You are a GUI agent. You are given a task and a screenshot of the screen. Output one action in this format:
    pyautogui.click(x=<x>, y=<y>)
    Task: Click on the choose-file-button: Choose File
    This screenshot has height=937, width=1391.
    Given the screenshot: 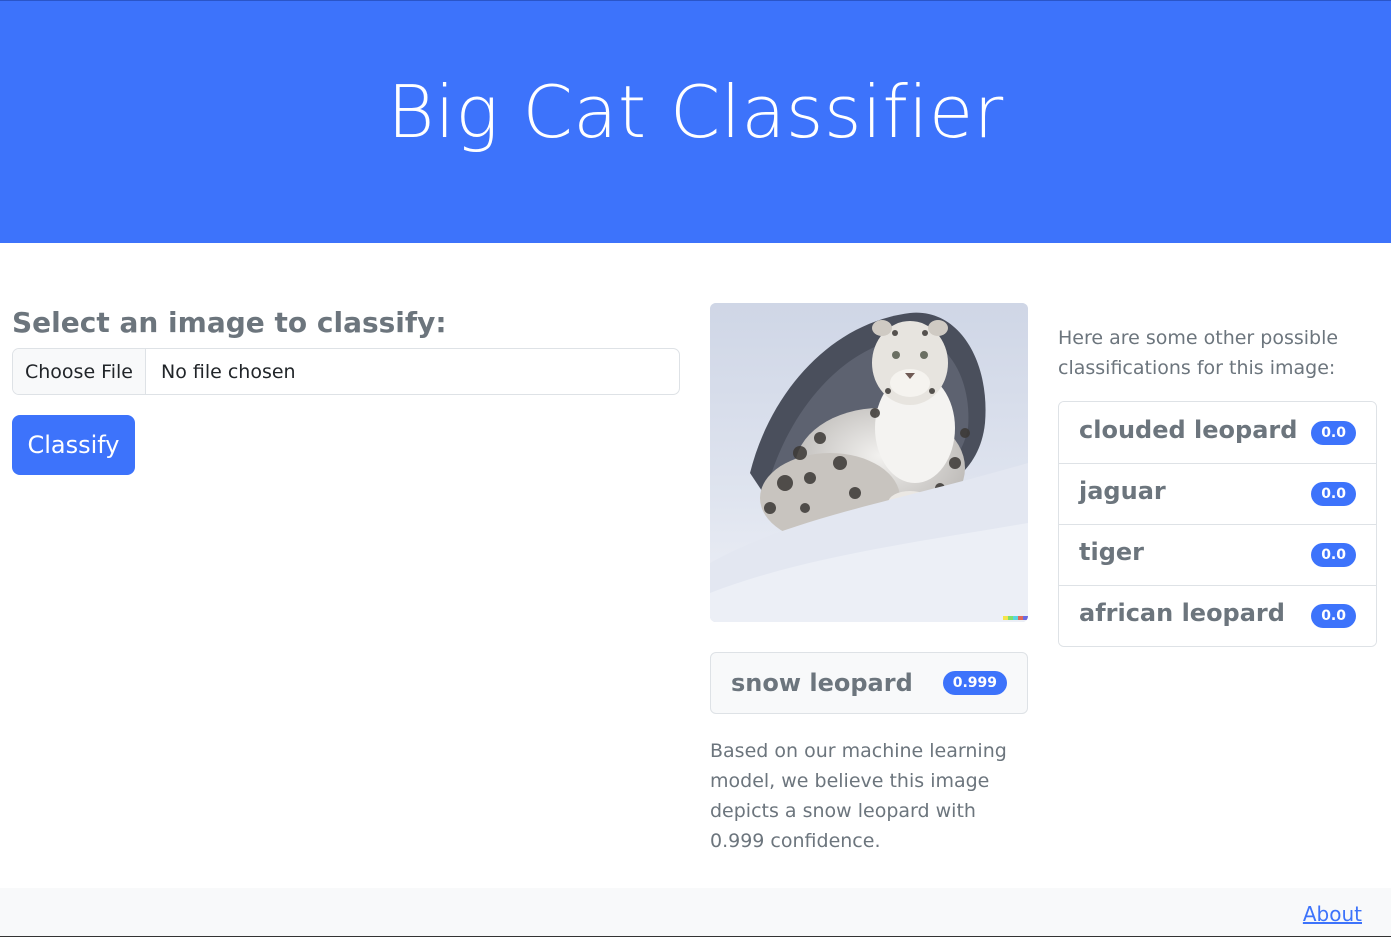 What is the action you would take?
    pyautogui.click(x=79, y=371)
    